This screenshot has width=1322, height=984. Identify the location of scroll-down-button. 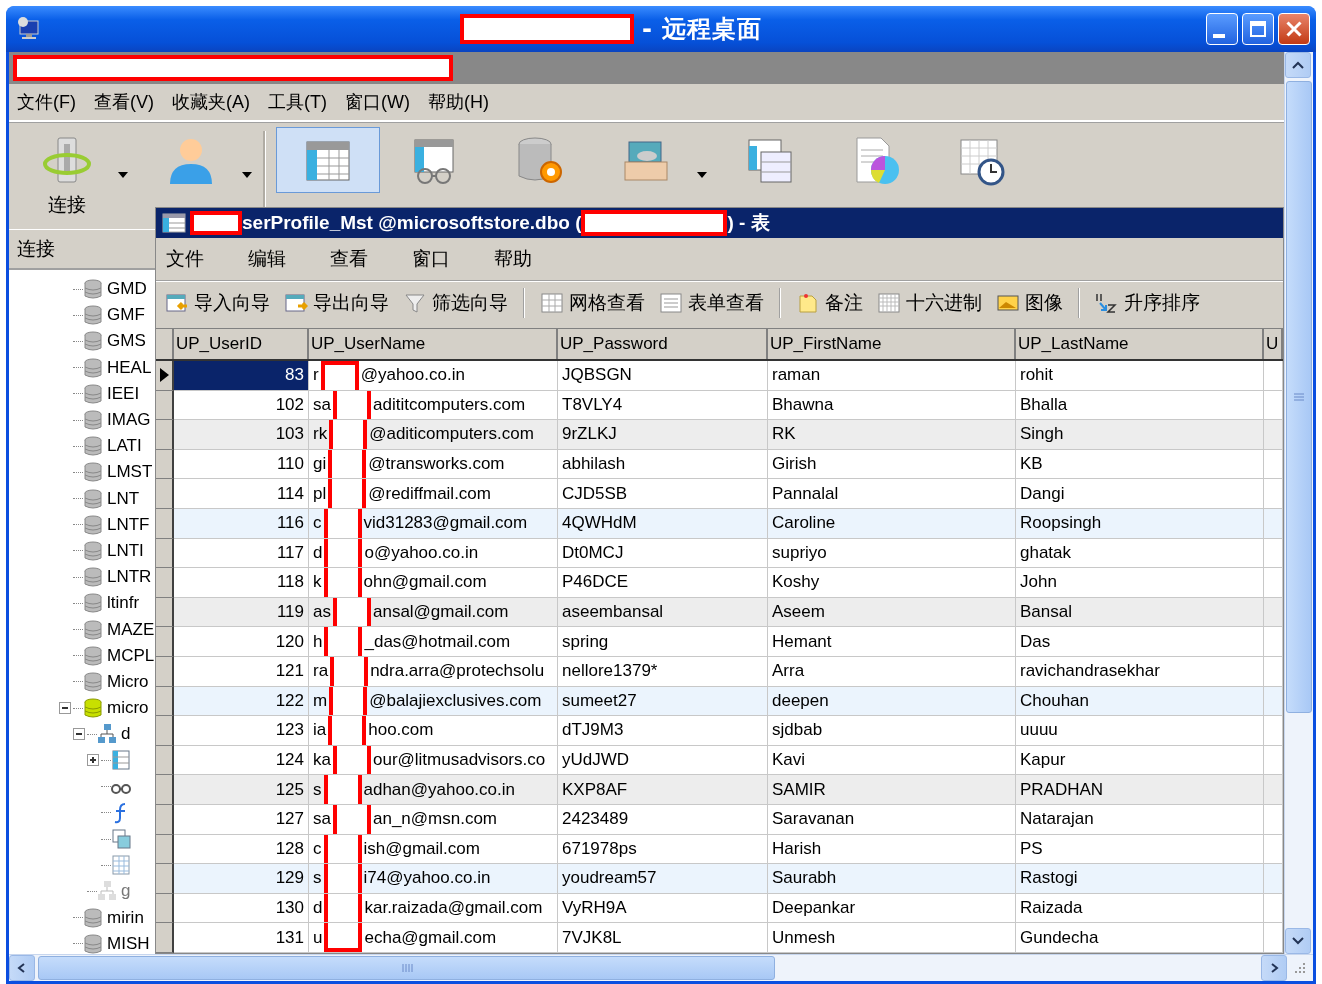
(1298, 941).